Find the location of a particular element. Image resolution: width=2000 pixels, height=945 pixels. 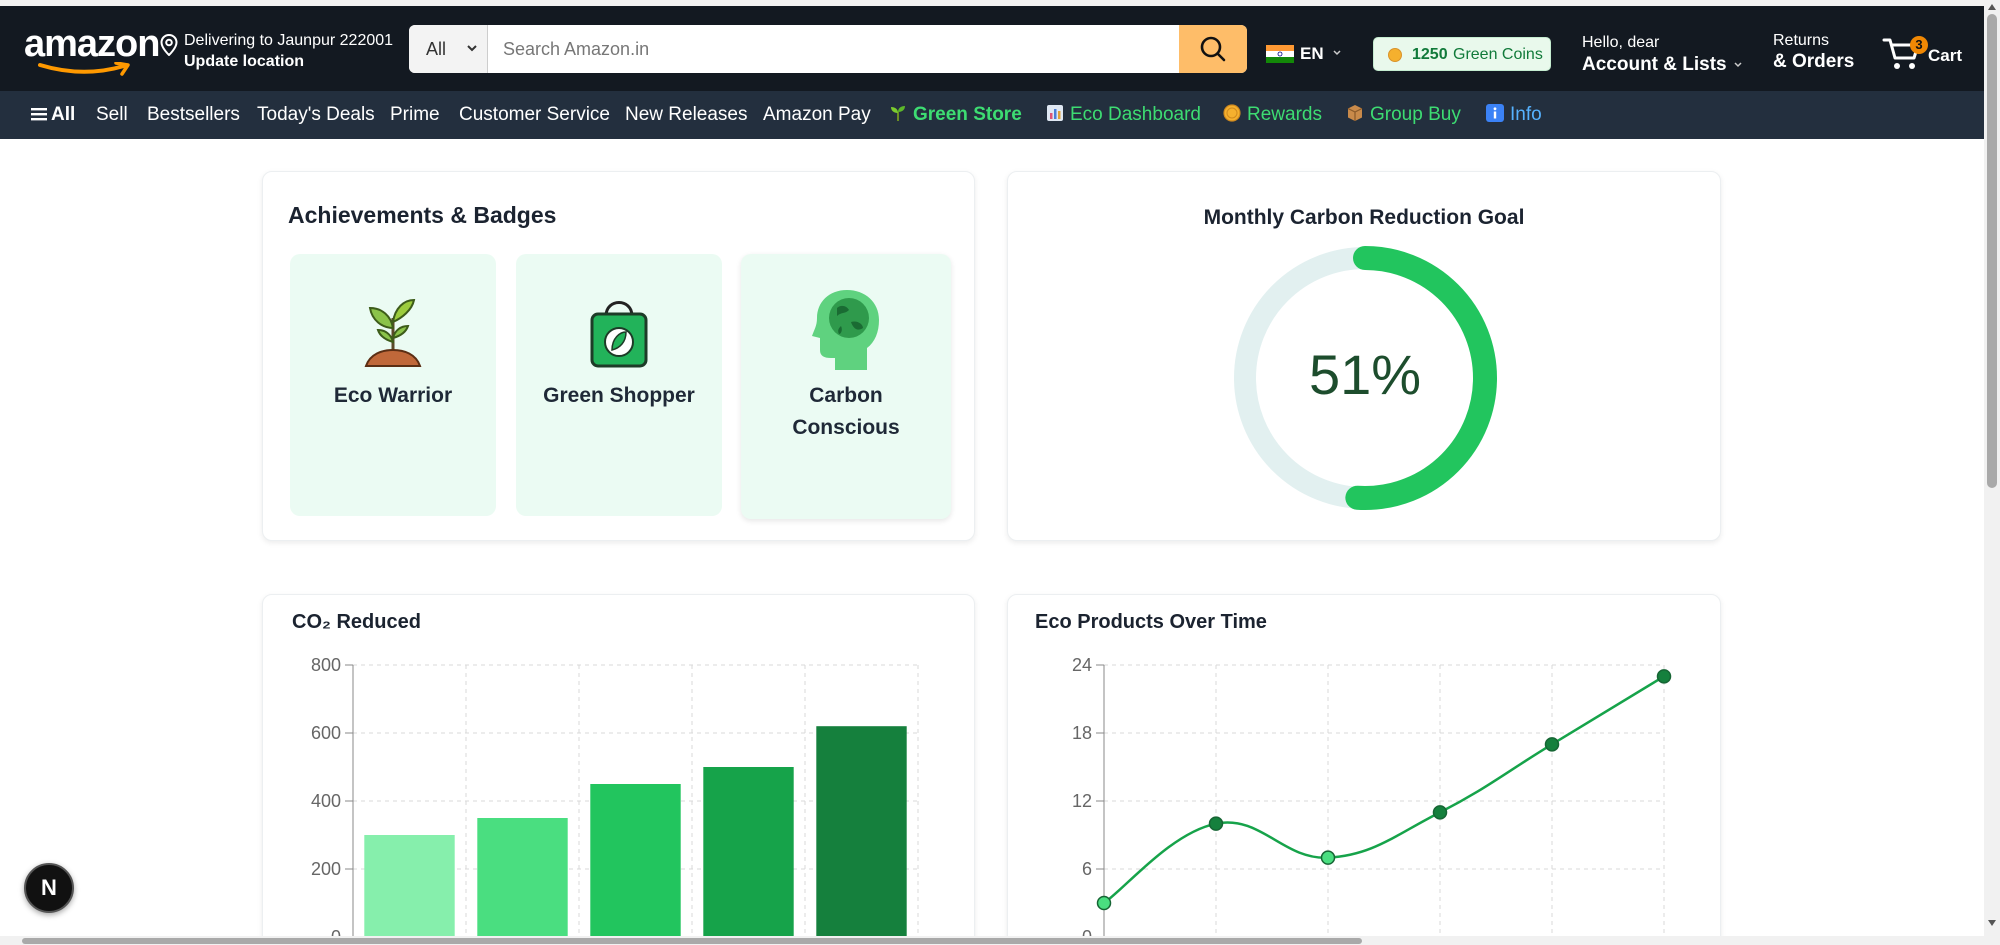

returns-orders: Returns & Orders is located at coordinates (1818, 52).